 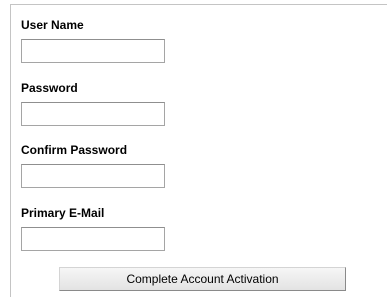 I want to click on confirm-password-input, so click(x=93, y=176).